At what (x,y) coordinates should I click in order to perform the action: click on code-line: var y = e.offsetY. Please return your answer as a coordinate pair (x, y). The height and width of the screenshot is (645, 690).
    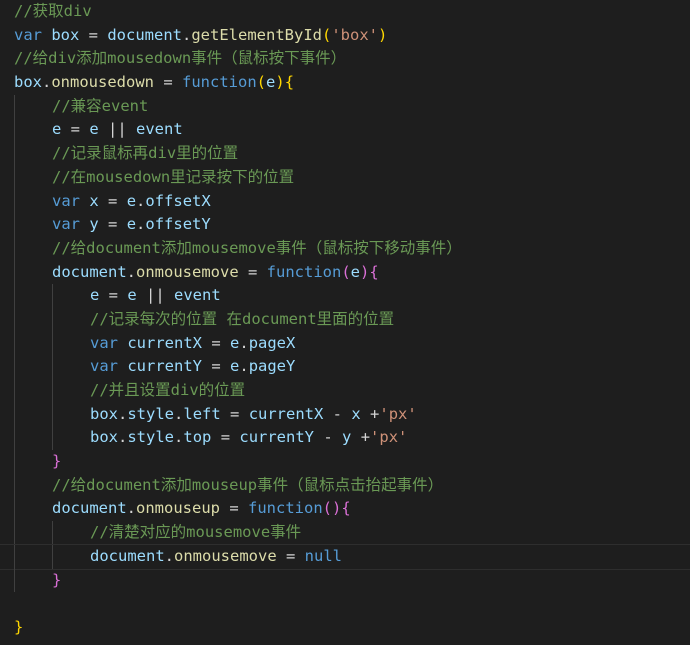
    Looking at the image, I should click on (345, 225).